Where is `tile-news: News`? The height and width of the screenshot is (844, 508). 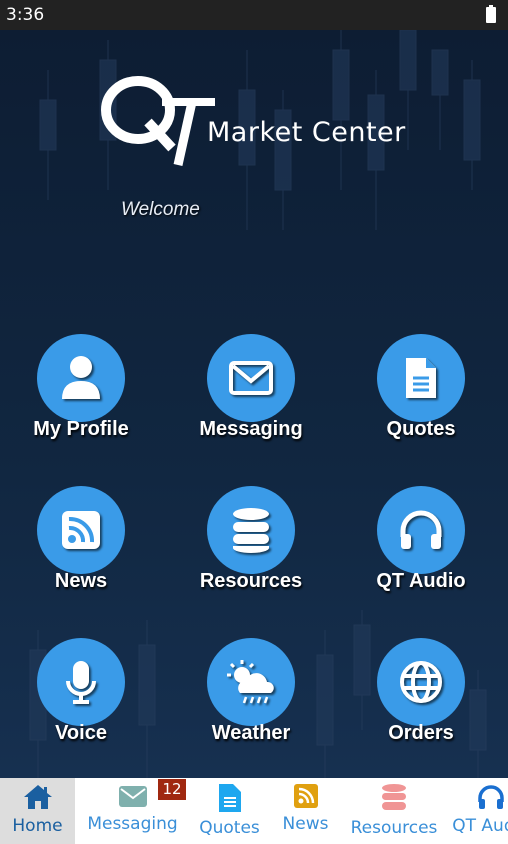
tile-news: News is located at coordinates (83, 539).